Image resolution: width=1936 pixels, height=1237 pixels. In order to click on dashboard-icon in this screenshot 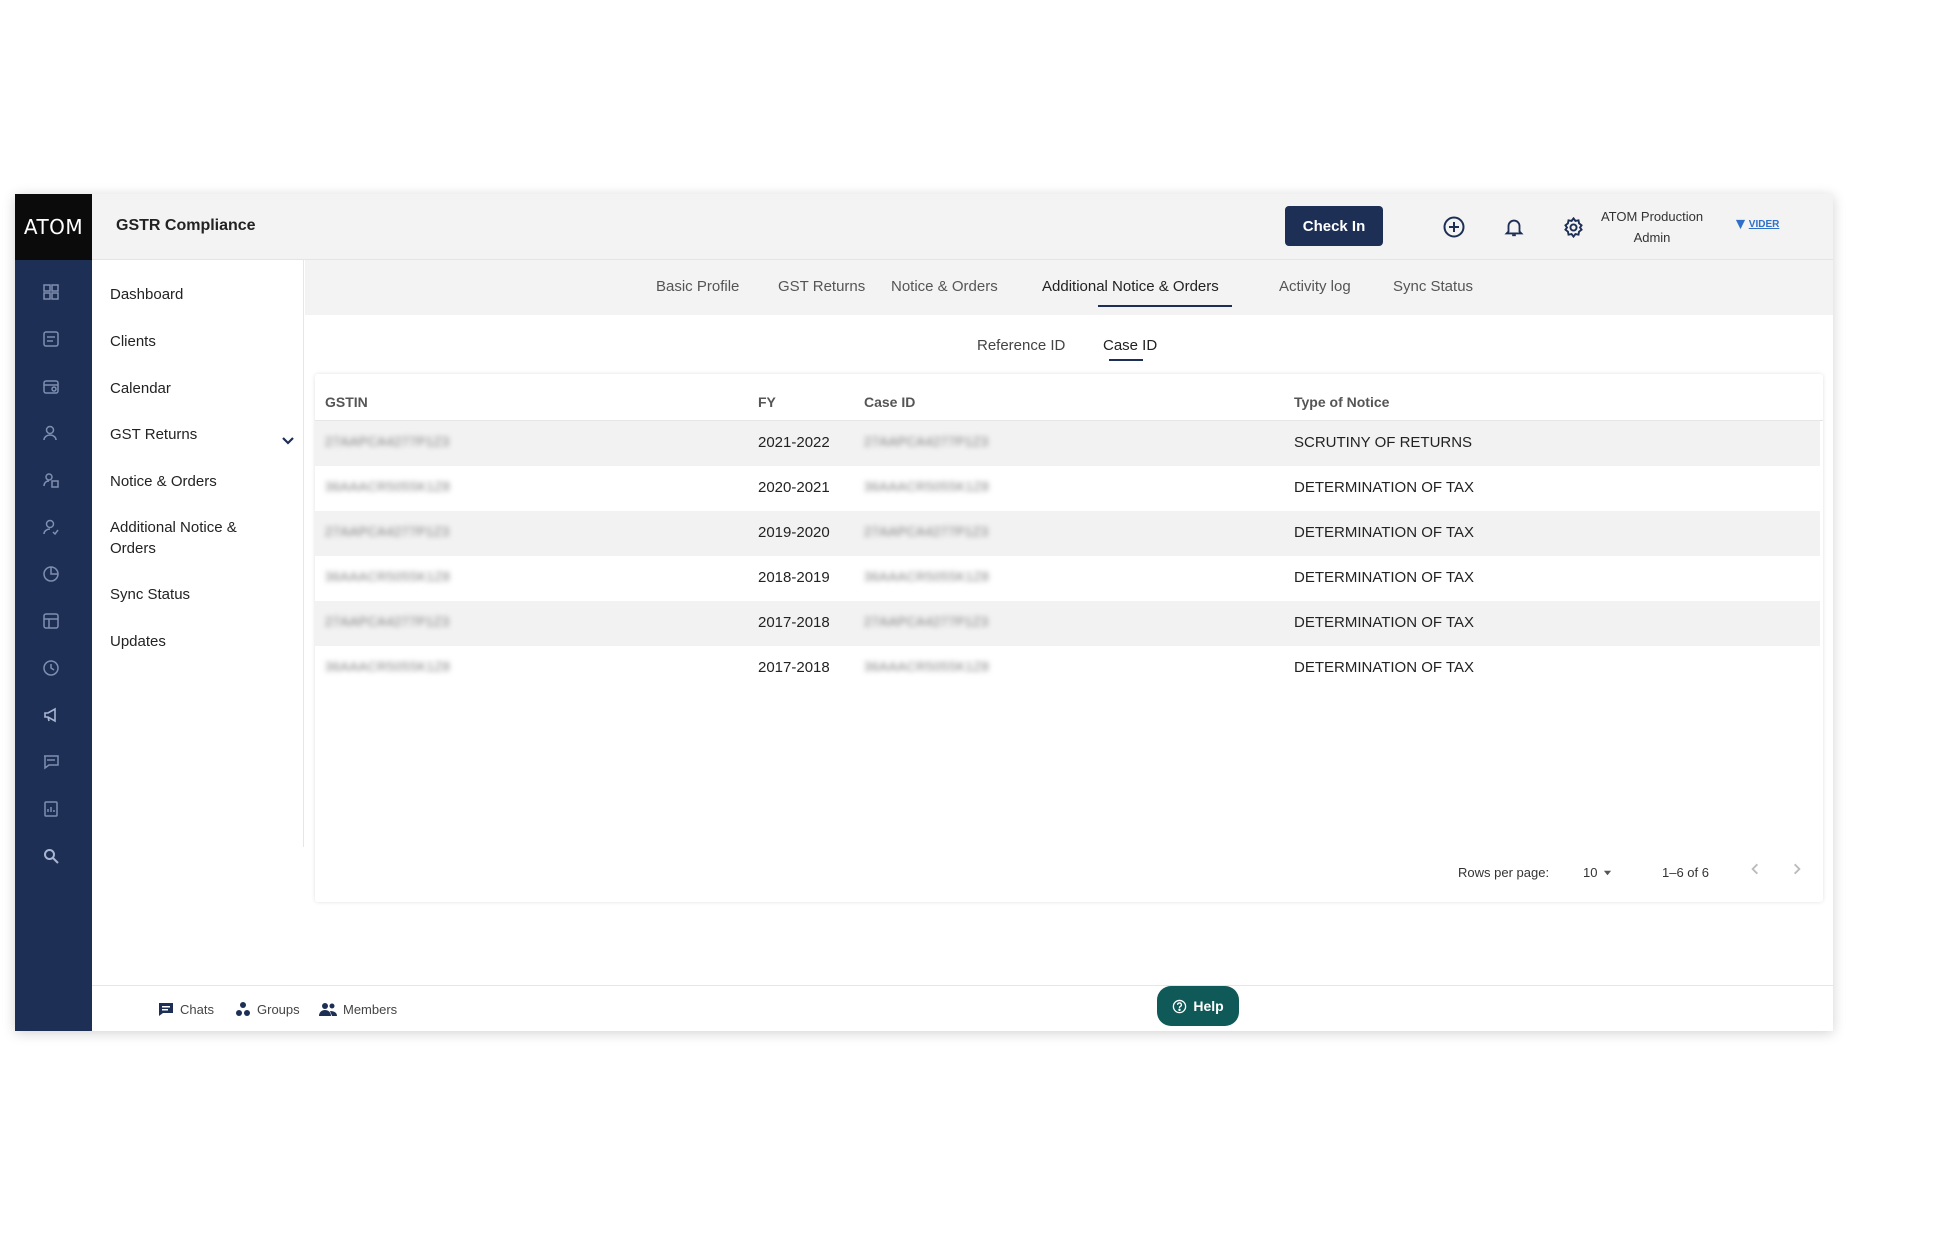, I will do `click(51, 292)`.